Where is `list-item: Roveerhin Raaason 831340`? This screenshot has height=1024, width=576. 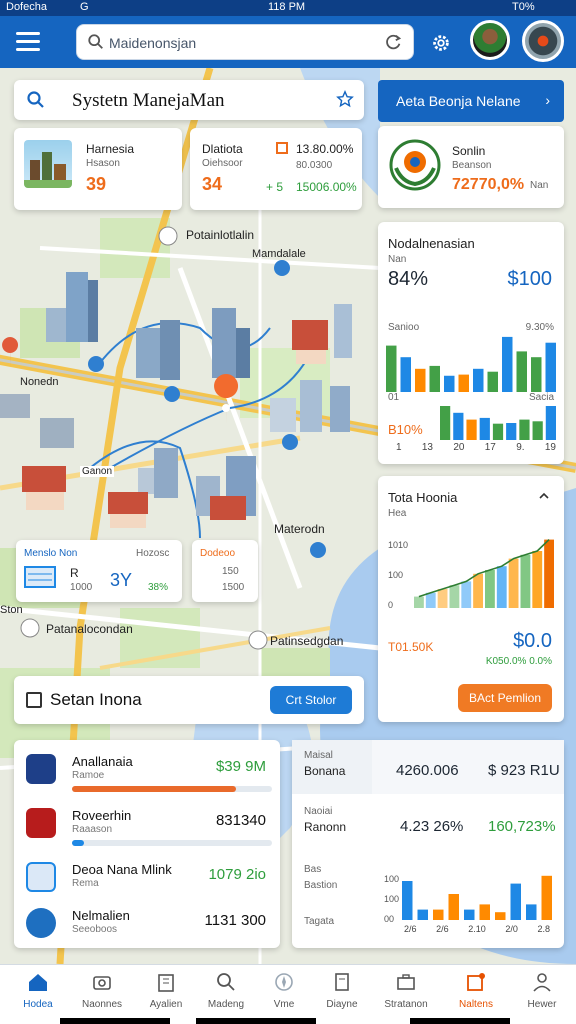 list-item: Roveerhin Raaason 831340 is located at coordinates (147, 826).